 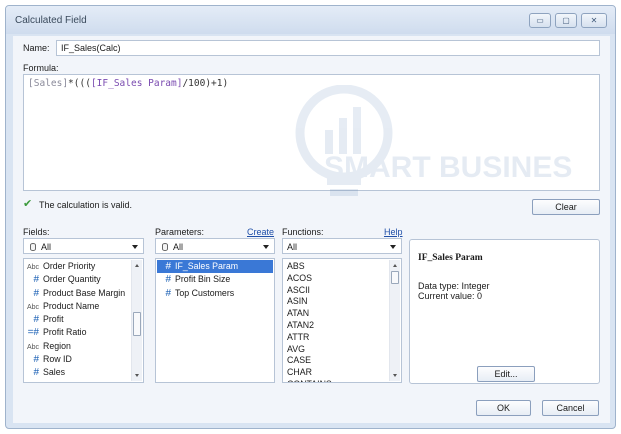 What do you see at coordinates (36, 48) in the screenshot?
I see `name-label: Name:` at bounding box center [36, 48].